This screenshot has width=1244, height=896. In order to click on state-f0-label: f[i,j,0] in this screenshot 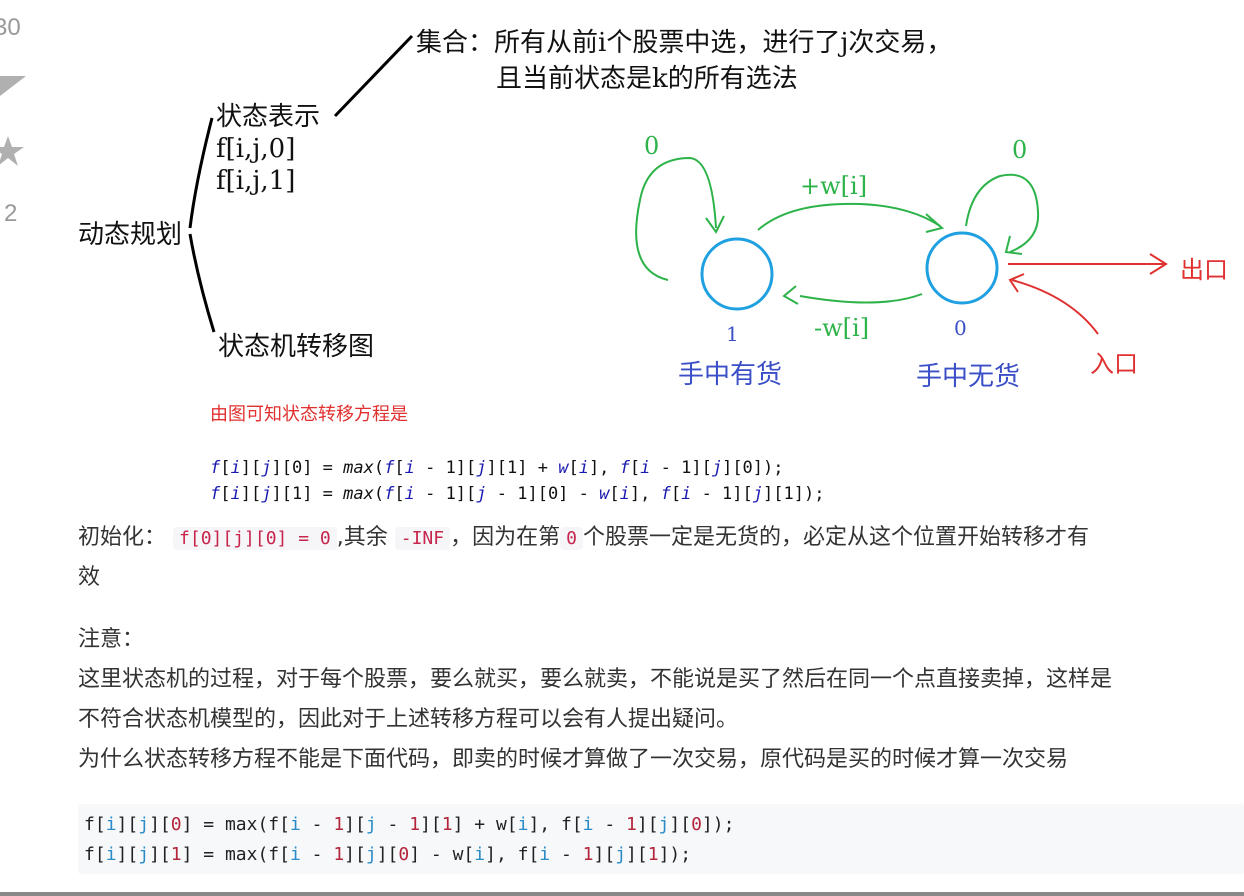, I will do `click(256, 149)`.